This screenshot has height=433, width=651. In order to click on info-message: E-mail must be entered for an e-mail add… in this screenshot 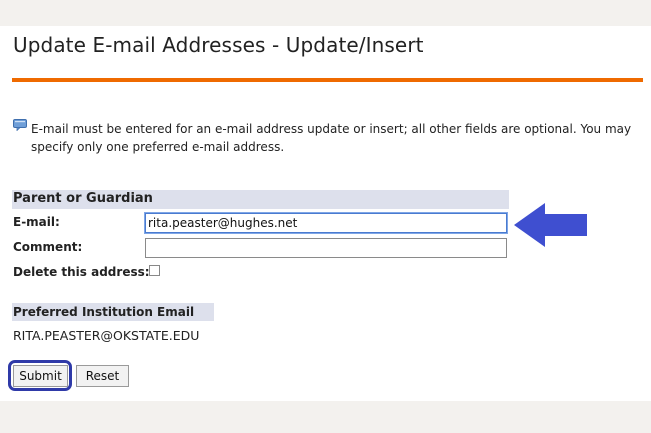, I will do `click(331, 138)`.